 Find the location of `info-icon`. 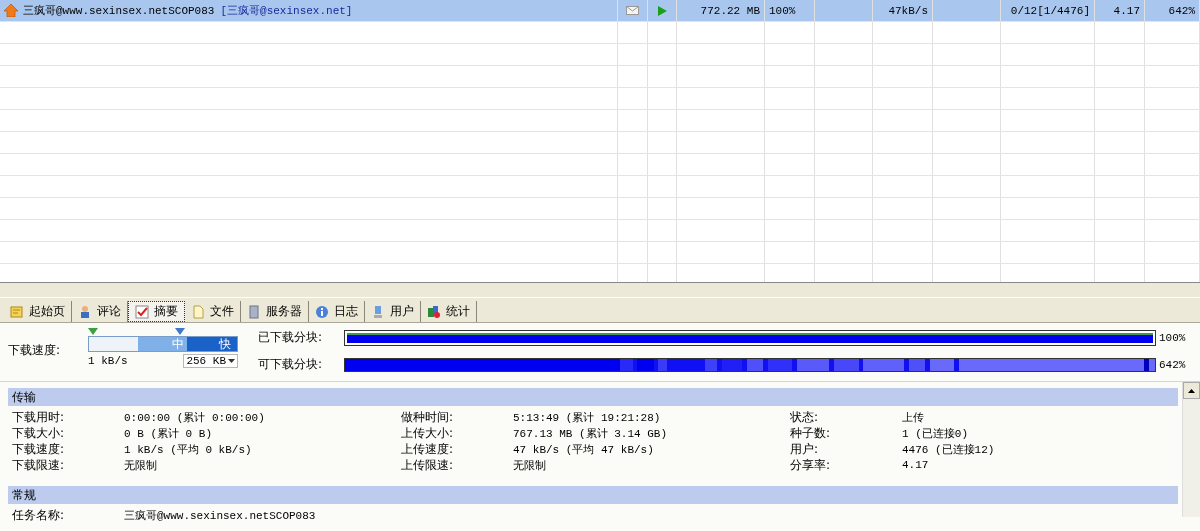

info-icon is located at coordinates (322, 311).